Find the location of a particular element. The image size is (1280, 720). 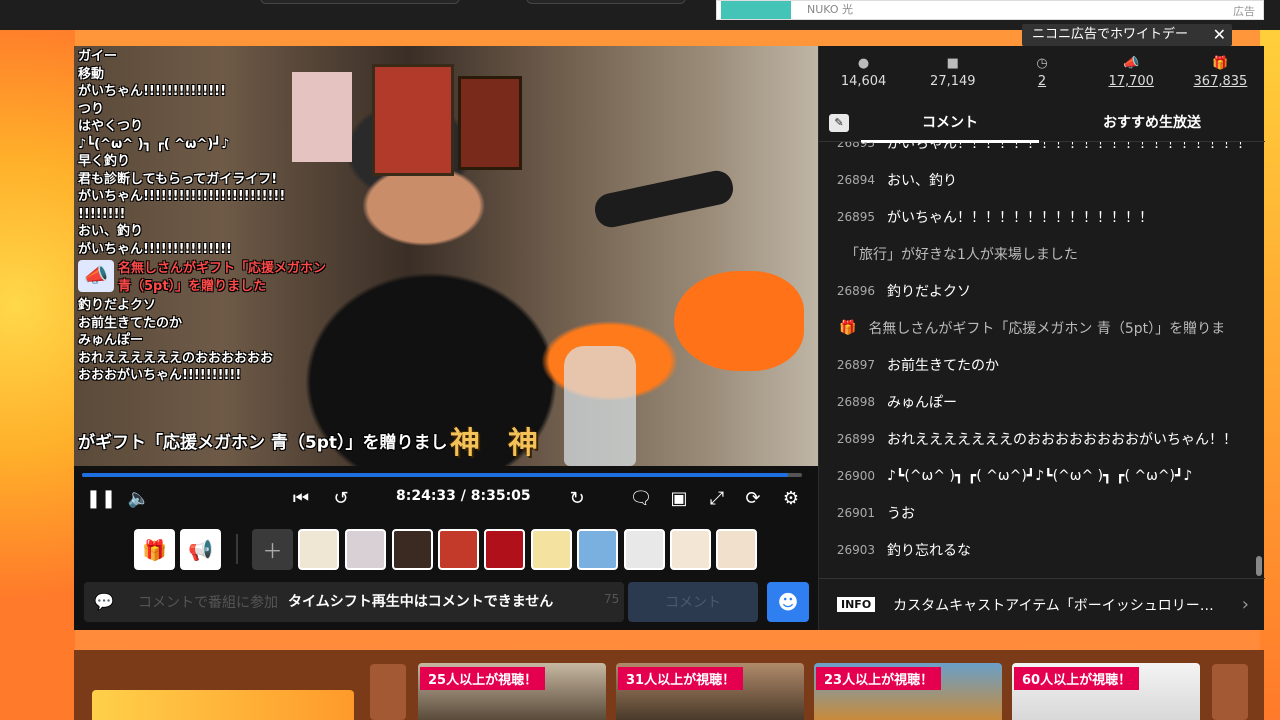

comment-text: おれえええええええのおおおおおおおおがいちゃん！！ is located at coordinates (1062, 439).